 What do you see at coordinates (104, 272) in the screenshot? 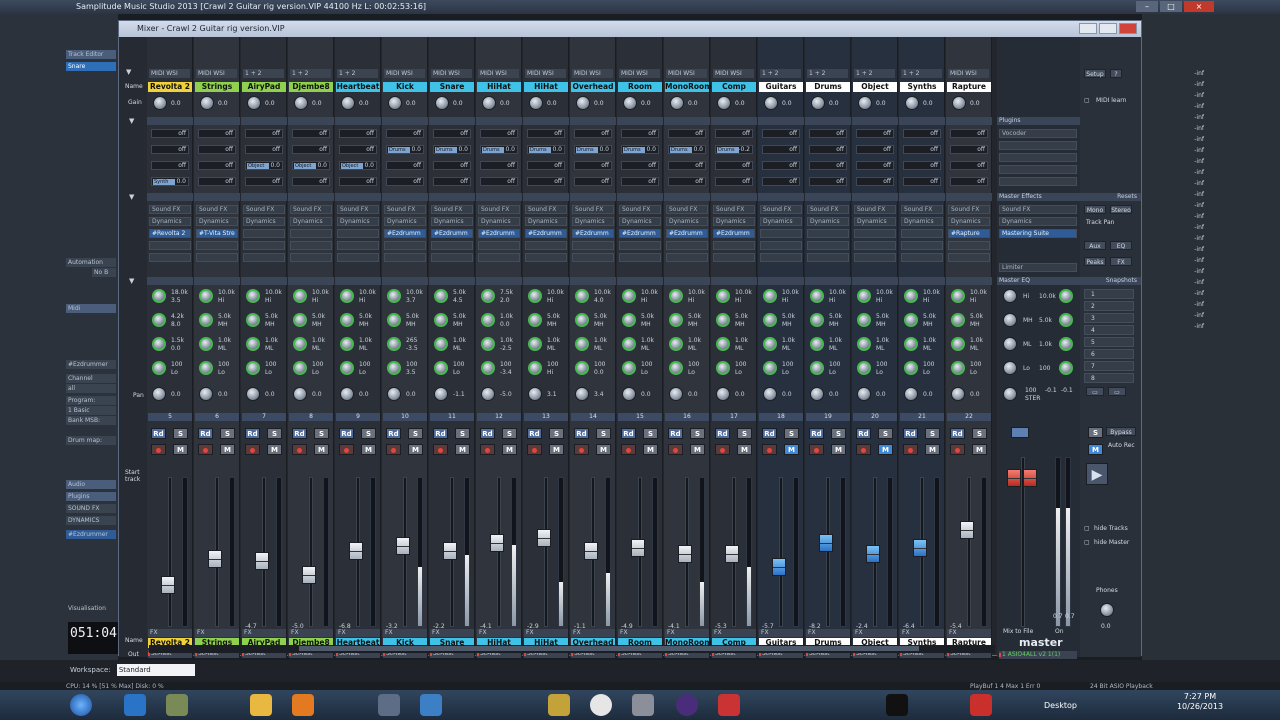
I see `no-b-button: No B` at bounding box center [104, 272].